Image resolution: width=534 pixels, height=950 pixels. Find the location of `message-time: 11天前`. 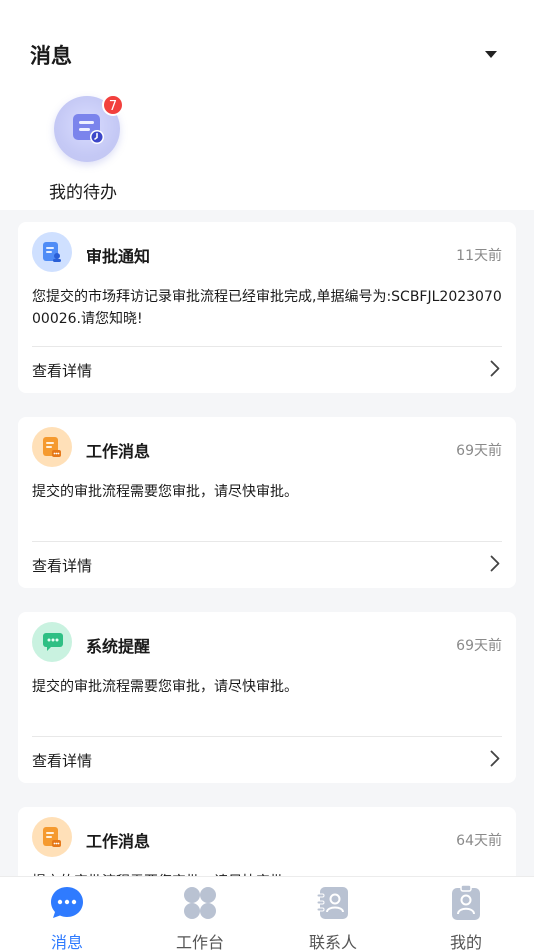

message-time: 11天前 is located at coordinates (479, 256).